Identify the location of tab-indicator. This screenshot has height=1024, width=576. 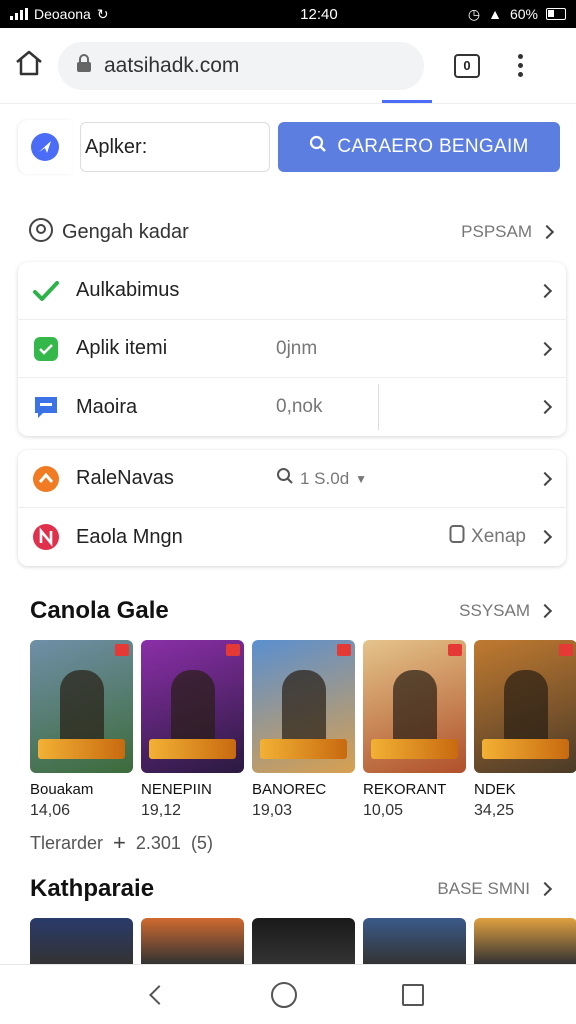
(407, 101).